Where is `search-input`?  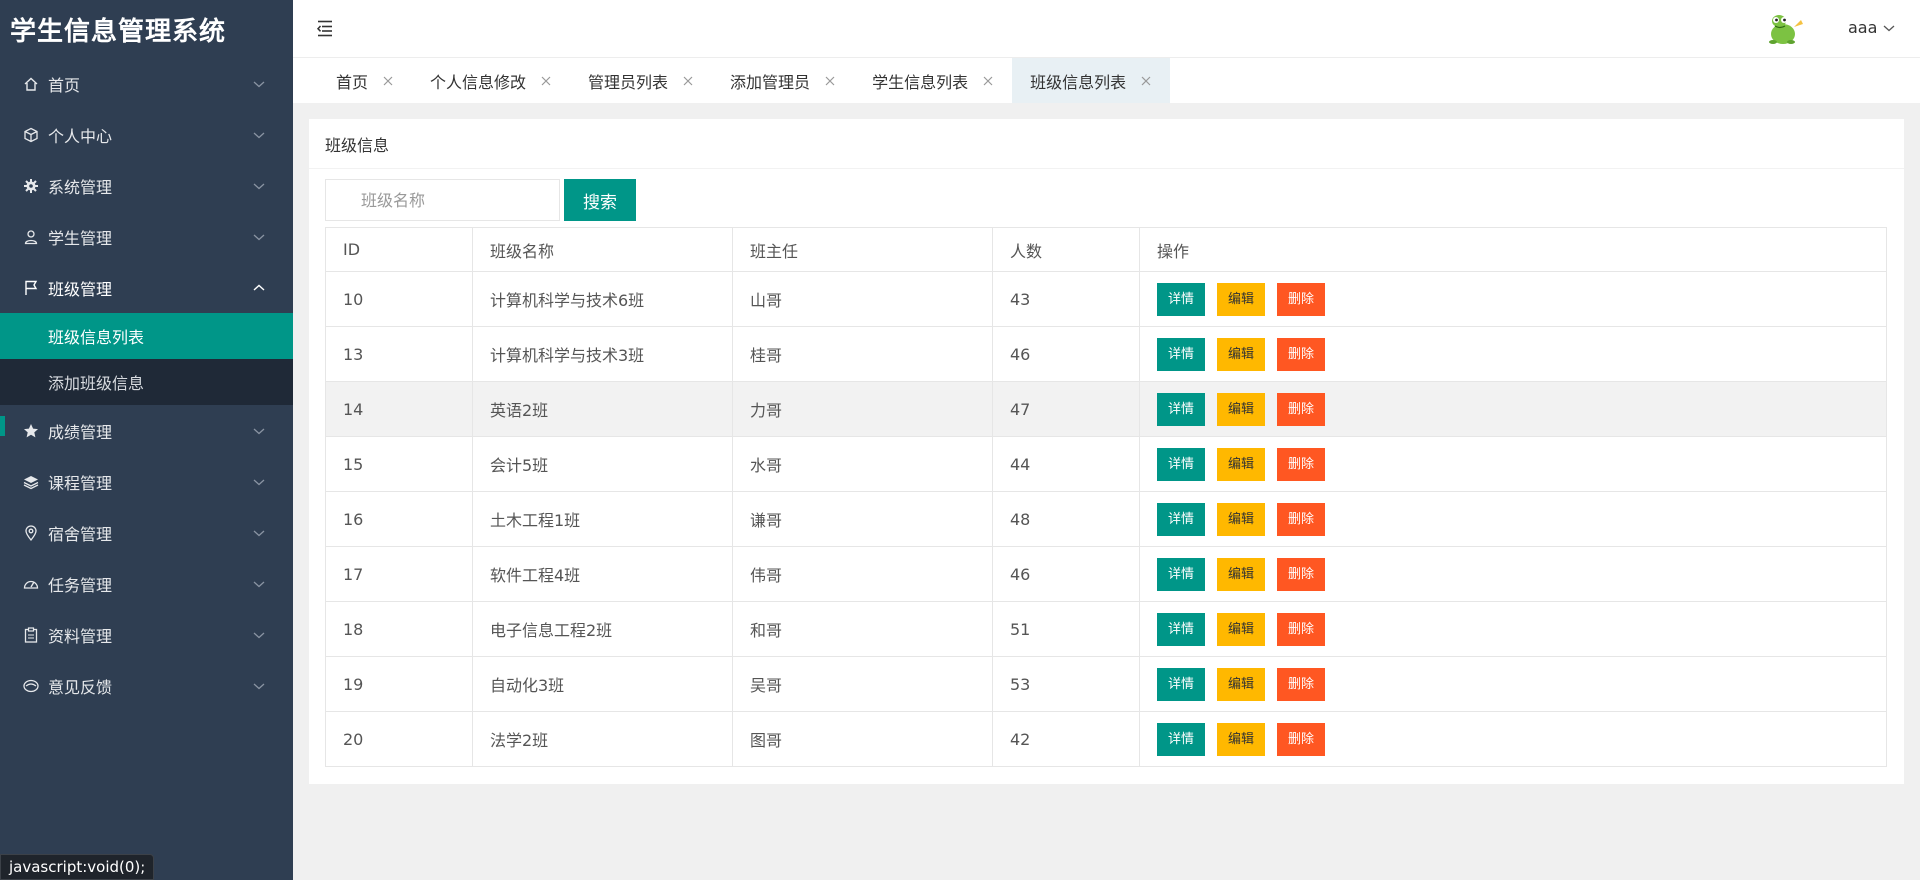 search-input is located at coordinates (442, 200).